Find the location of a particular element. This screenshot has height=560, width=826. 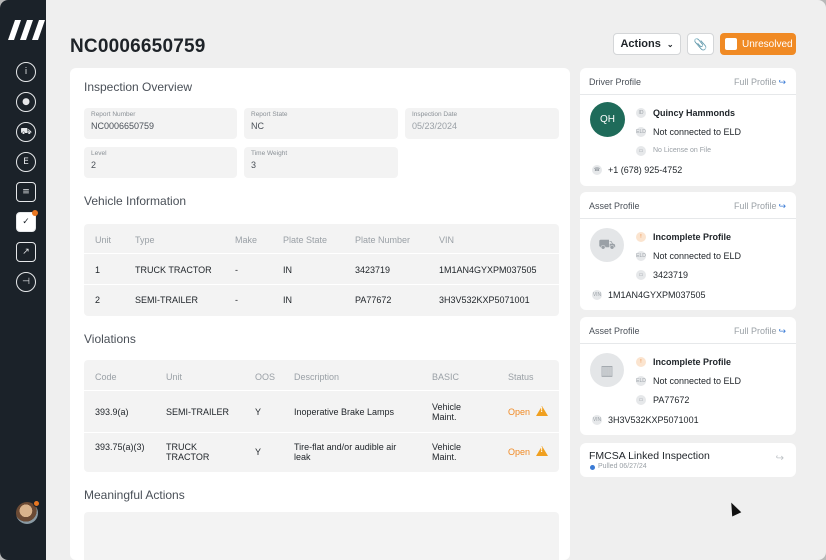

table-cell: 1 is located at coordinates (98, 270).